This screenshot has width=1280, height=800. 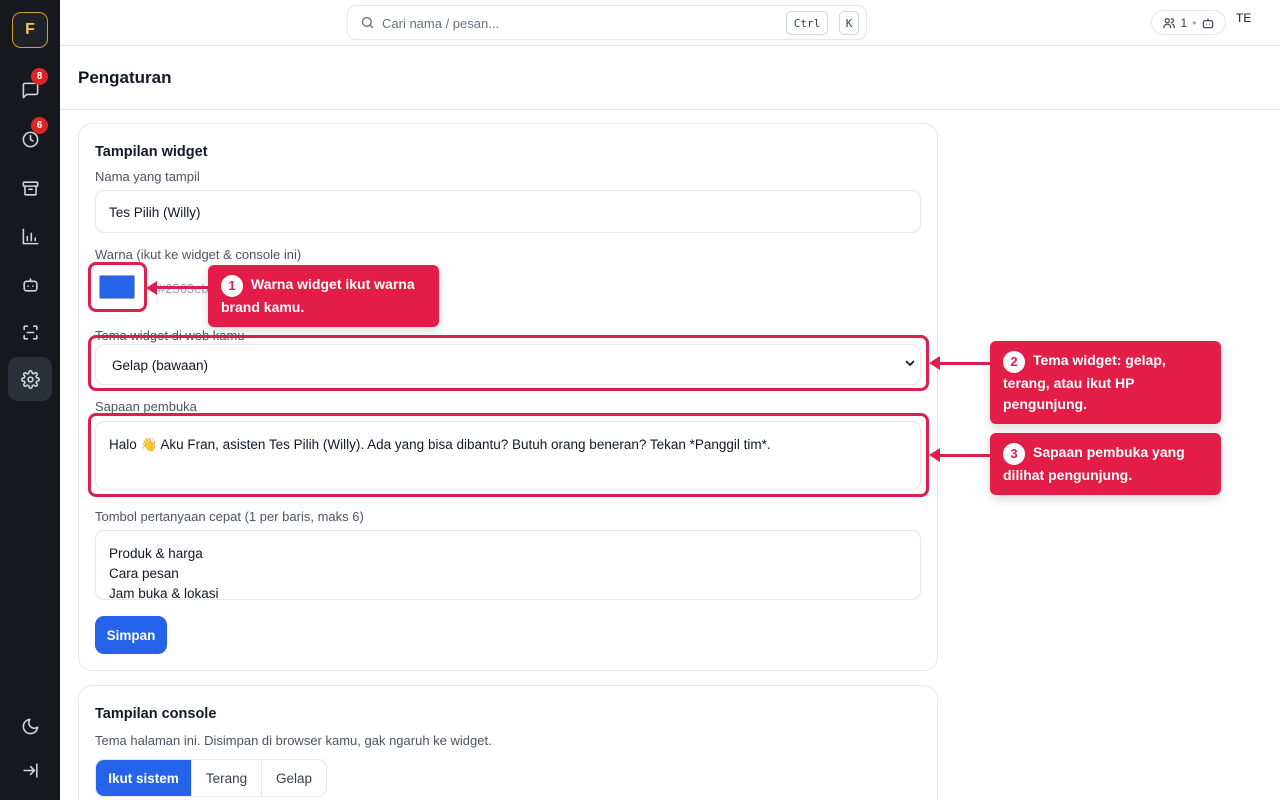 I want to click on topbar: Cari nama / pesan... Ctrl K 1 • TE, so click(x=670, y=23).